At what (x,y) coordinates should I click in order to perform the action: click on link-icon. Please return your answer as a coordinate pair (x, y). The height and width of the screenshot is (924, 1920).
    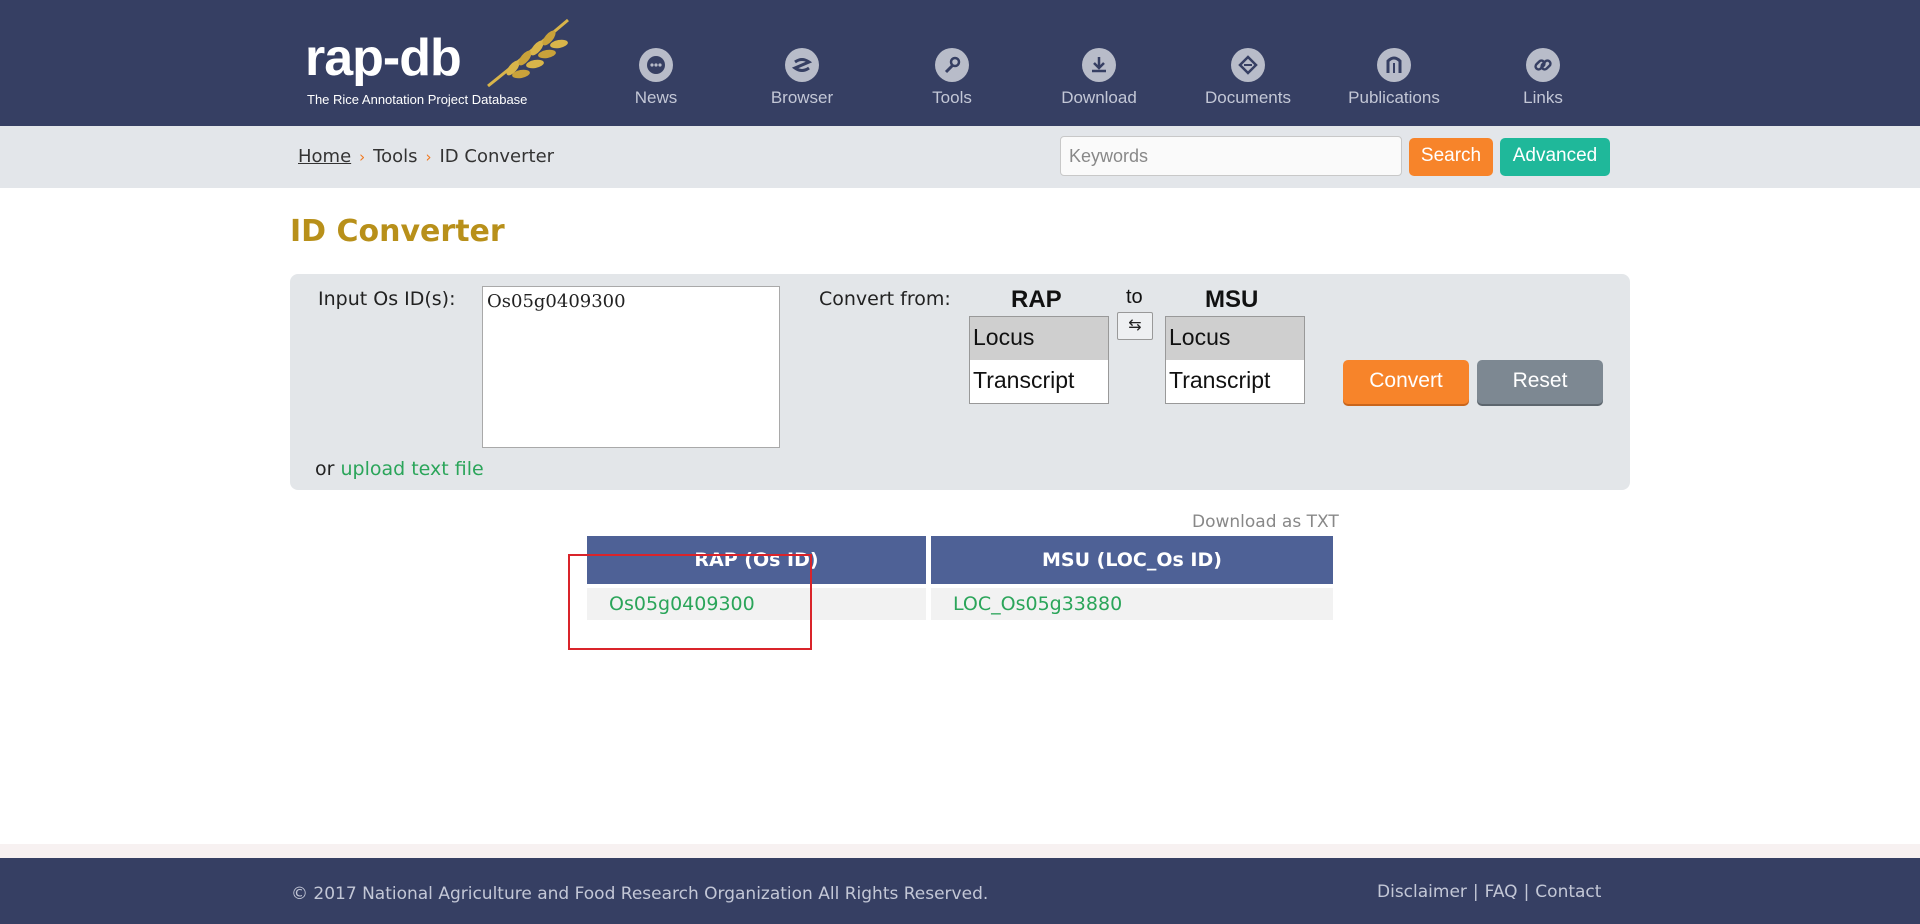
    Looking at the image, I should click on (1543, 65).